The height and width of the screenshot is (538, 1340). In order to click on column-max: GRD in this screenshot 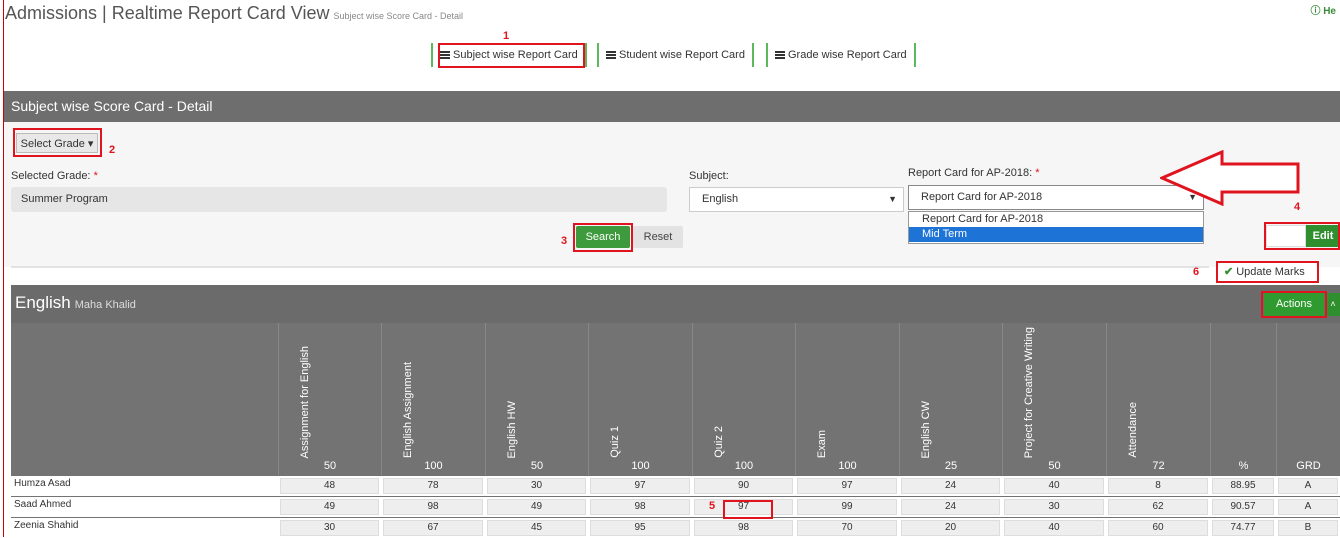, I will do `click(1308, 466)`.